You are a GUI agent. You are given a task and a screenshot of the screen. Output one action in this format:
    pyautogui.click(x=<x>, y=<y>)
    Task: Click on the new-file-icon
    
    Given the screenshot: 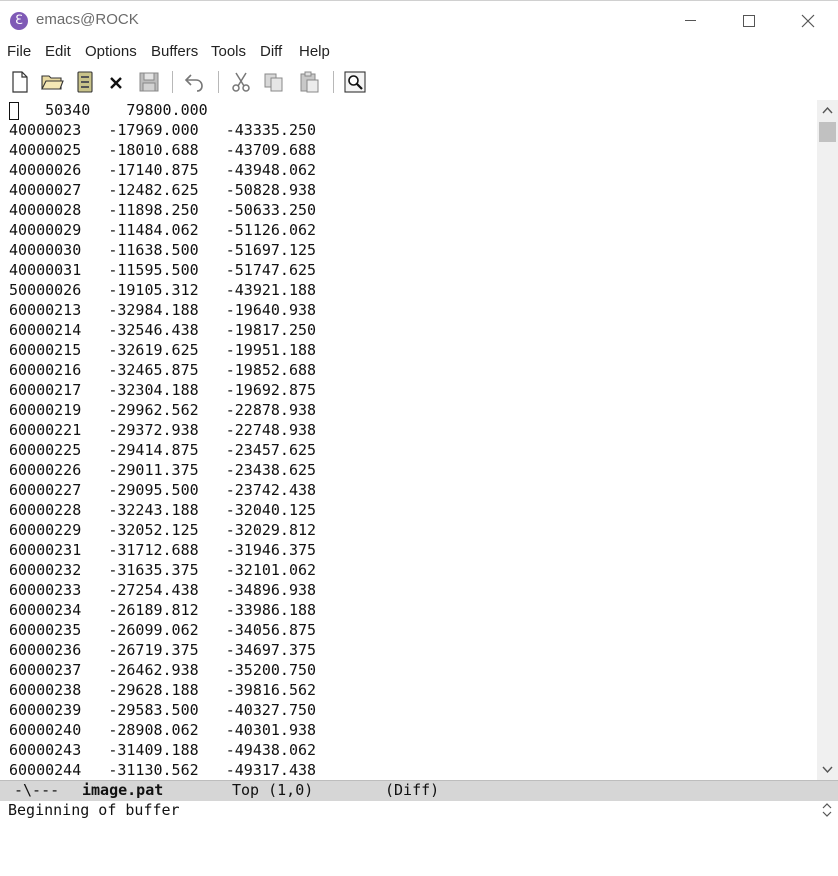 What is the action you would take?
    pyautogui.click(x=20, y=82)
    